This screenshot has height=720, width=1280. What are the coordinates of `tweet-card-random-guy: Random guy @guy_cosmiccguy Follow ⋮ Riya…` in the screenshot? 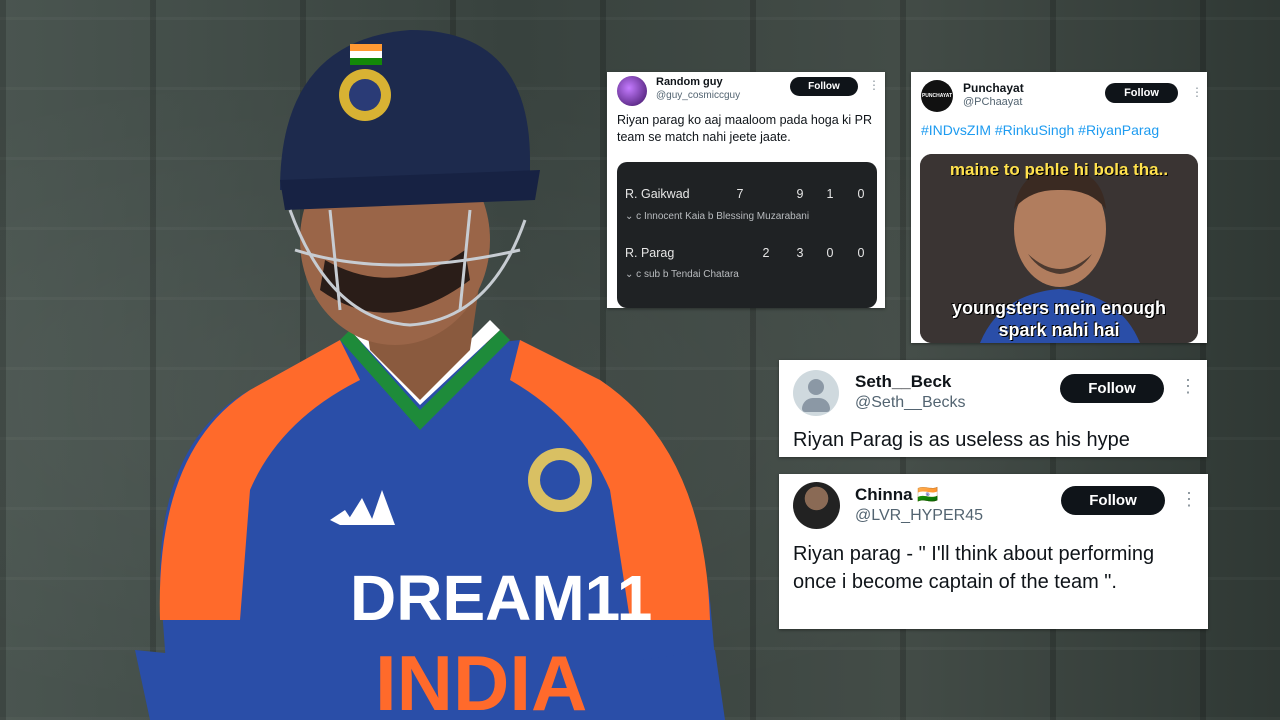 It's located at (746, 190).